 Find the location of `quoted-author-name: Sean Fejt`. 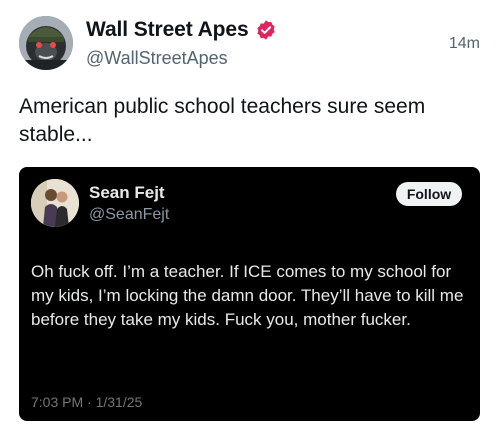

quoted-author-name: Sean Fejt is located at coordinates (127, 193).